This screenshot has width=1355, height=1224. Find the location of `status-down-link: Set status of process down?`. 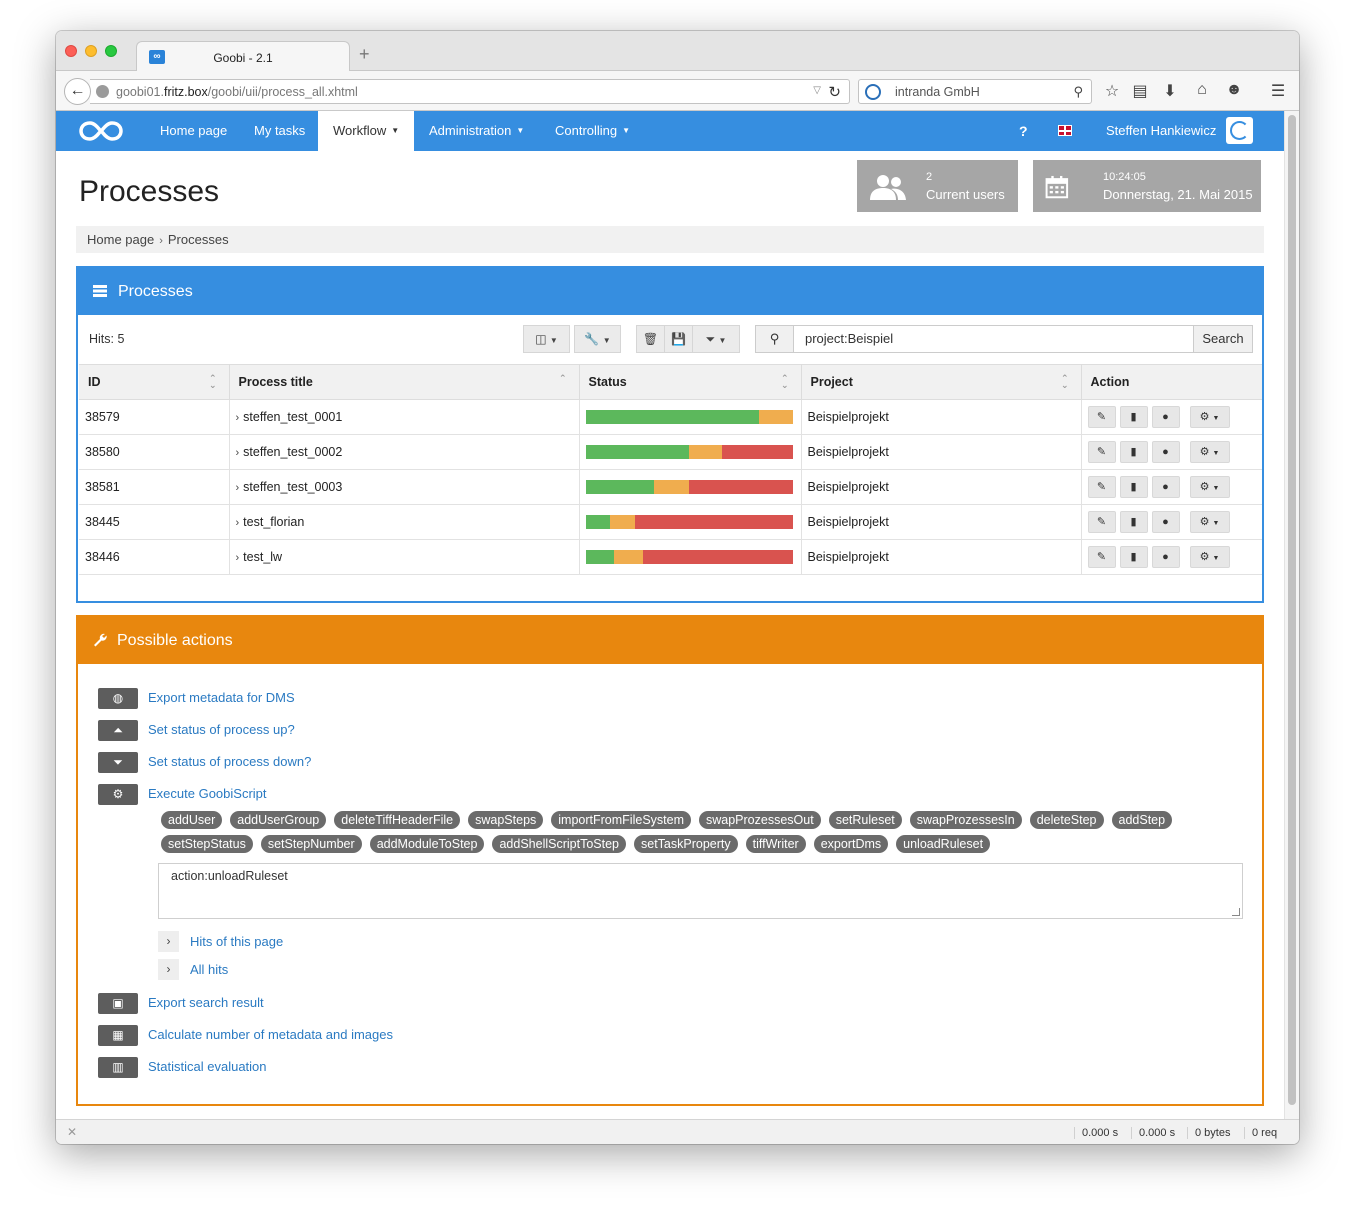

status-down-link: Set status of process down? is located at coordinates (229, 761).